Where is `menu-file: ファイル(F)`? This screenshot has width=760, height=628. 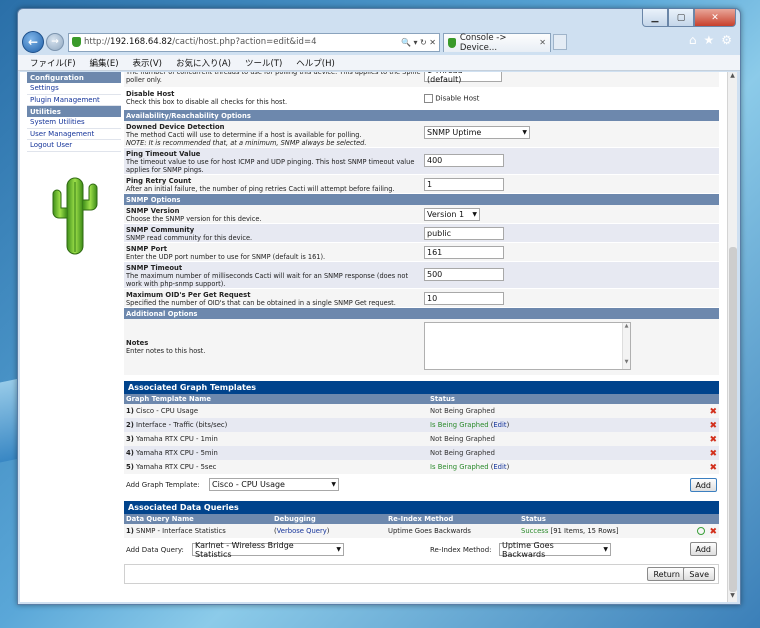 menu-file: ファイル(F) is located at coordinates (53, 63).